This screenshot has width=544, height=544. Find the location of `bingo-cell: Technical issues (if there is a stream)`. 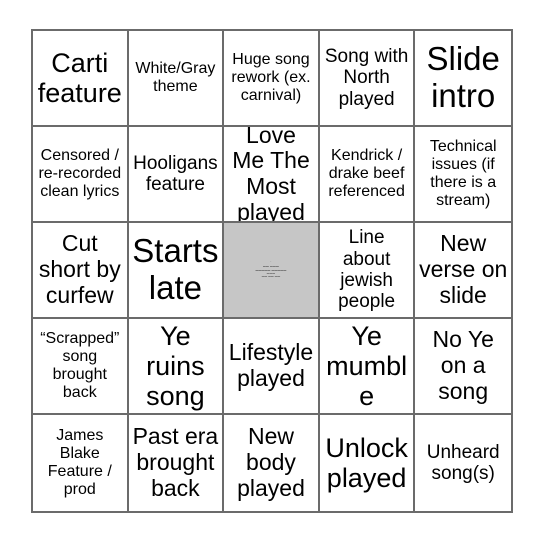

bingo-cell: Technical issues (if there is a stream) is located at coordinates (463, 175).